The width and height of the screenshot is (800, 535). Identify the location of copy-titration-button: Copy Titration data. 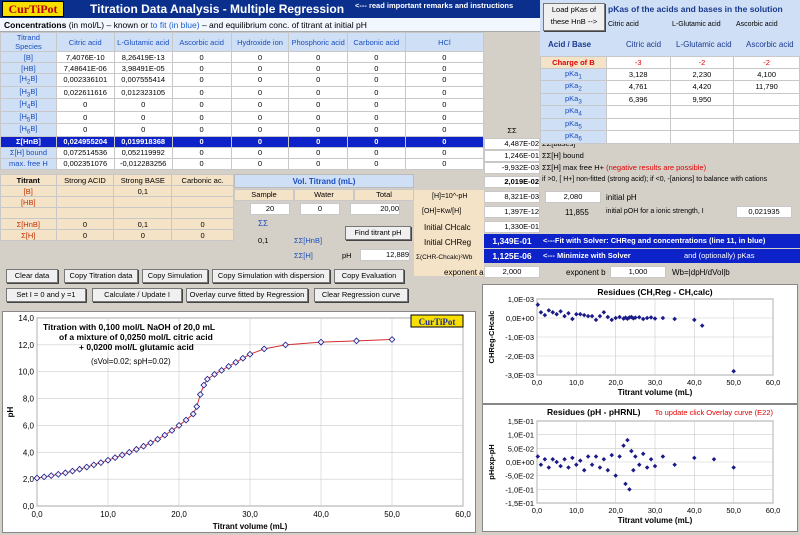
(101, 276).